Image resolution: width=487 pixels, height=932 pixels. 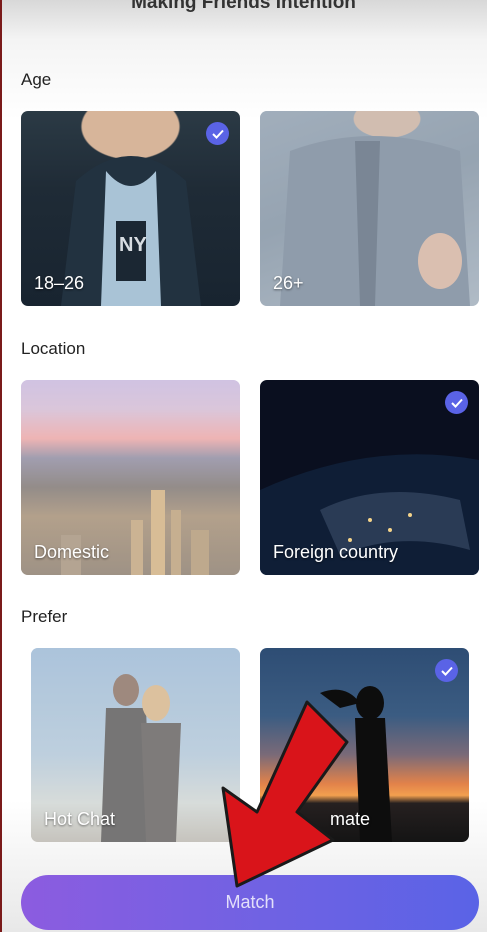 I want to click on age-option-18-26: NY 18–26, so click(x=130, y=208).